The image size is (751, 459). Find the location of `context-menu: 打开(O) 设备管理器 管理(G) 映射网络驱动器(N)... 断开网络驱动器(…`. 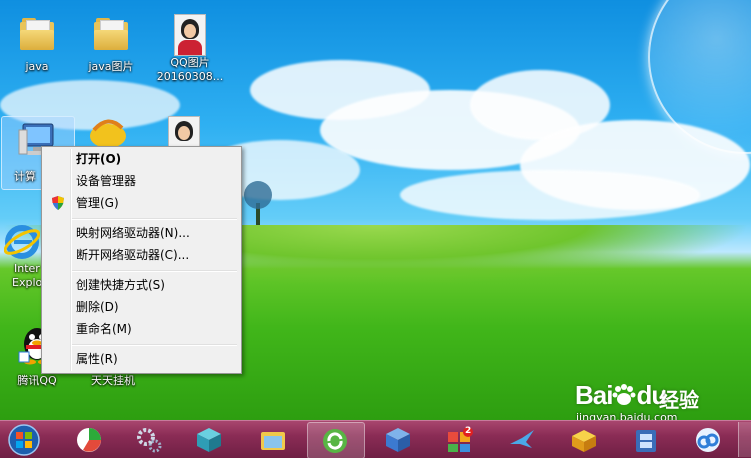

context-menu: 打开(O) 设备管理器 管理(G) 映射网络驱动器(N)... 断开网络驱动器(… is located at coordinates (141, 260).